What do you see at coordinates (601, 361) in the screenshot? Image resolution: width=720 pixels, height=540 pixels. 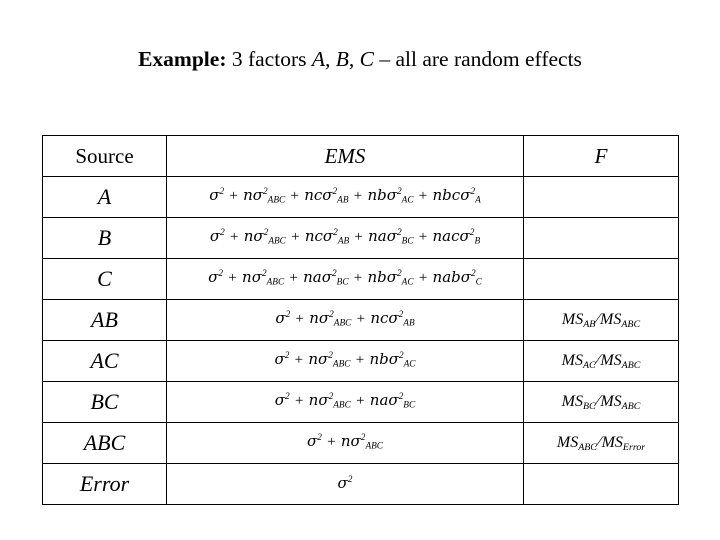 I see `cell-f: MSAC⁄MSABC` at bounding box center [601, 361].